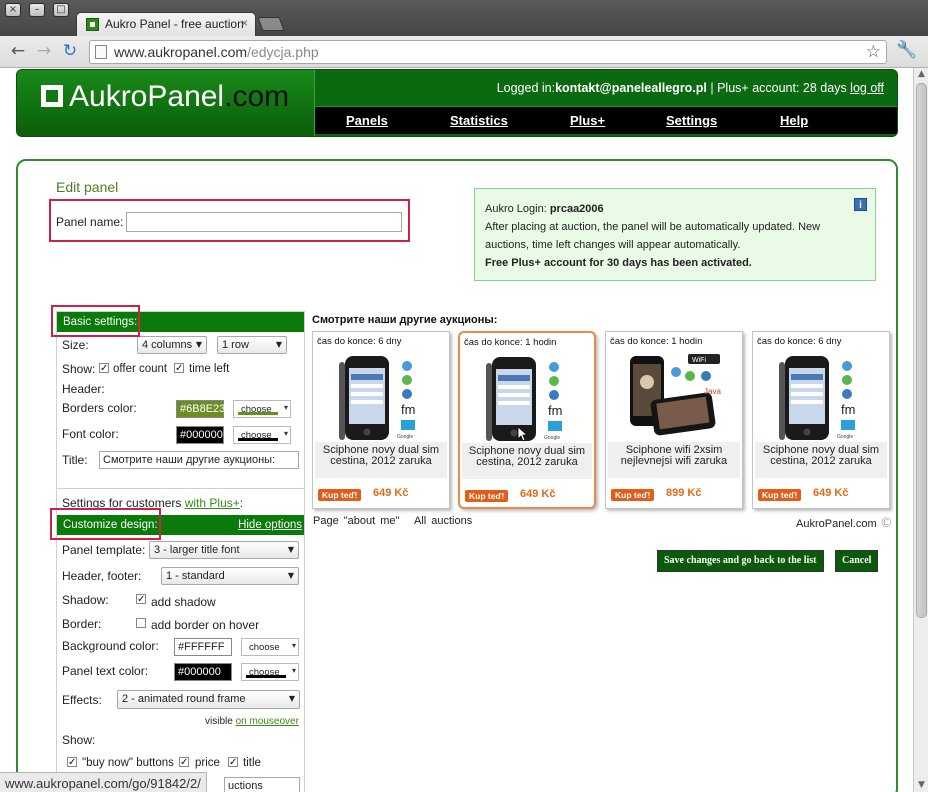  What do you see at coordinates (212, 503) in the screenshot?
I see `with-plus-link: with Plus+` at bounding box center [212, 503].